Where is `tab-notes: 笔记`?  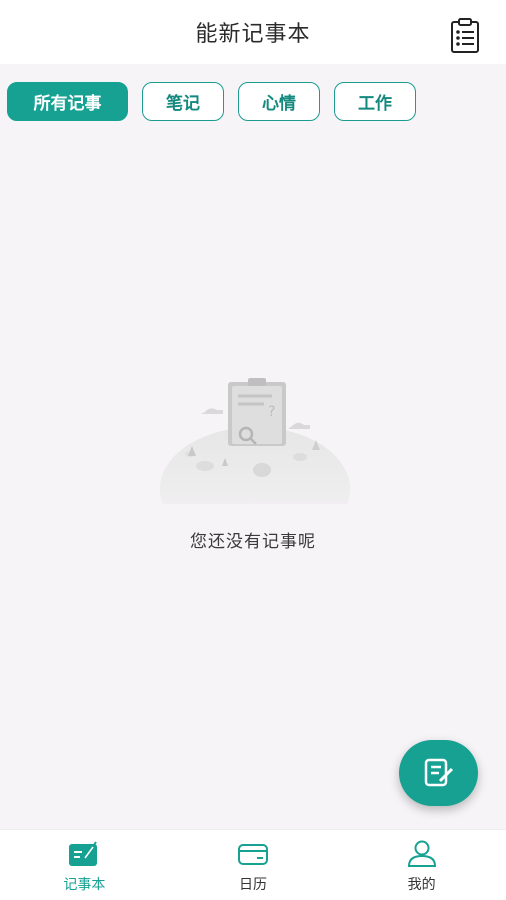 tab-notes: 笔记 is located at coordinates (183, 101).